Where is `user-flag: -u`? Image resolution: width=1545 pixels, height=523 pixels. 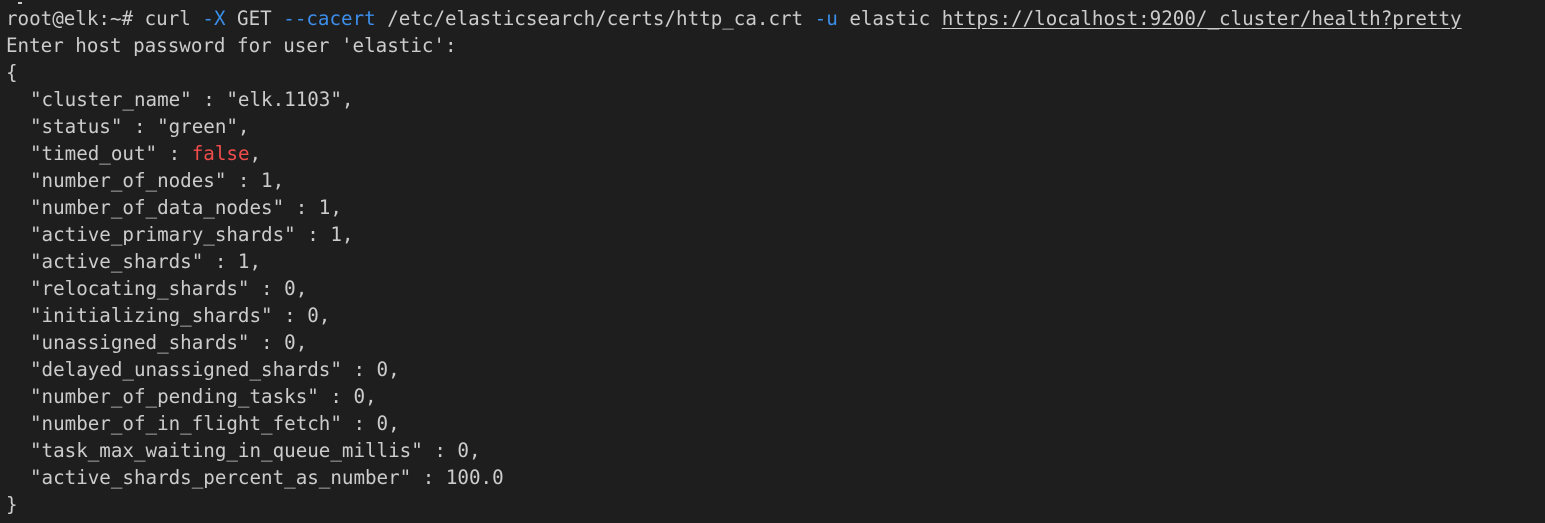
user-flag: -u is located at coordinates (826, 18).